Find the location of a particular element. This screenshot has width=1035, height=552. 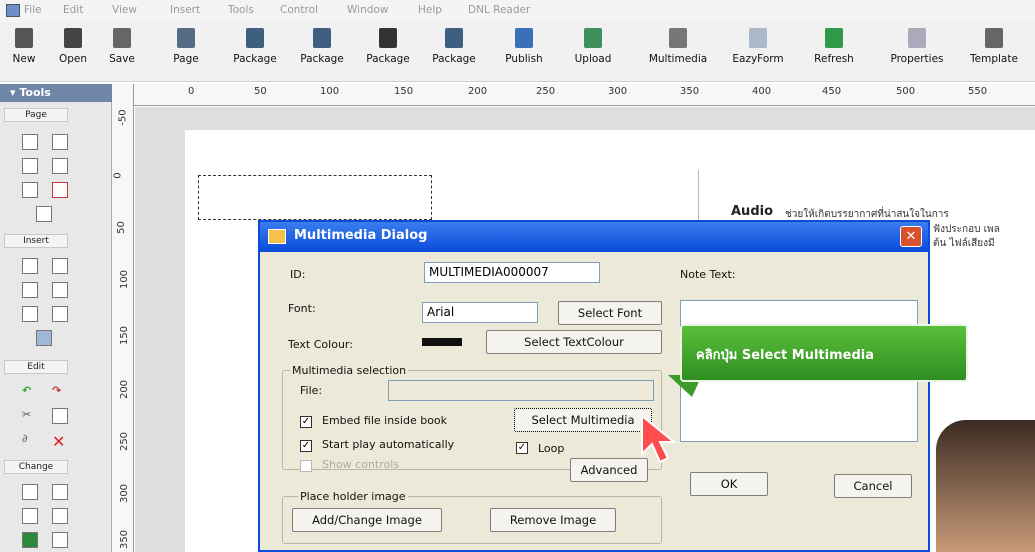

note-text-label: Note Text: is located at coordinates (708, 274).